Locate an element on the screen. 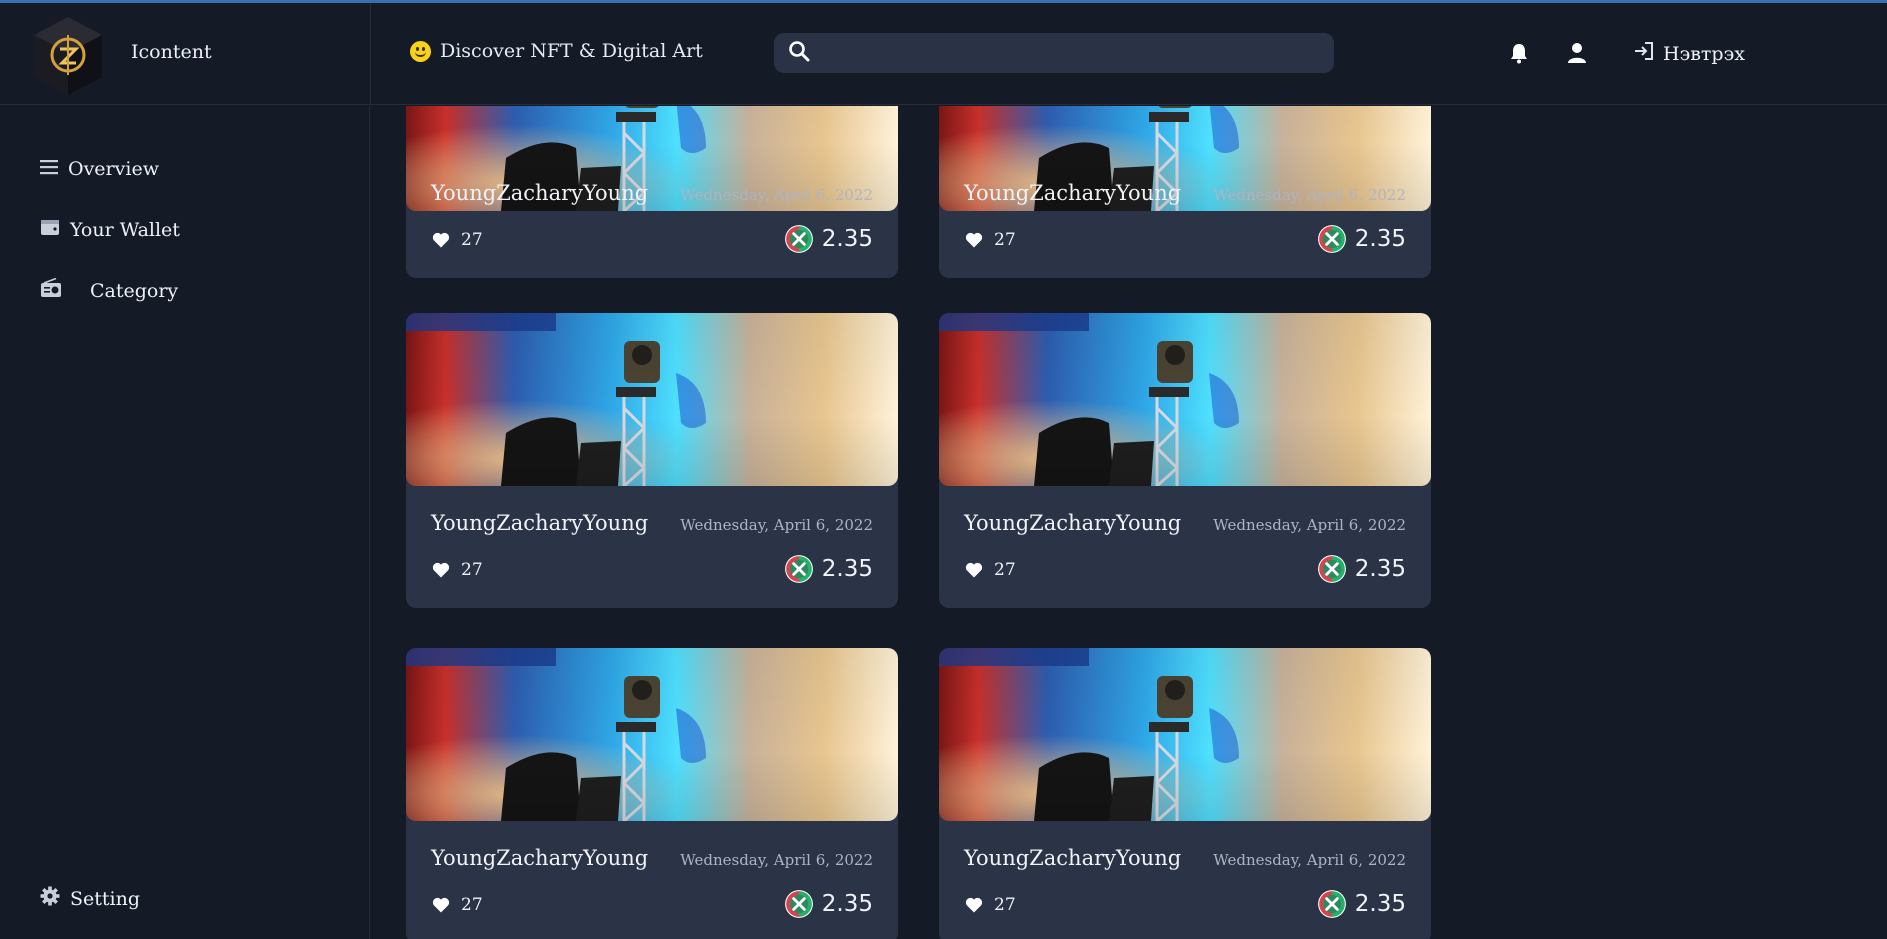  sidebar-item-setting: Setting is located at coordinates (90, 898).